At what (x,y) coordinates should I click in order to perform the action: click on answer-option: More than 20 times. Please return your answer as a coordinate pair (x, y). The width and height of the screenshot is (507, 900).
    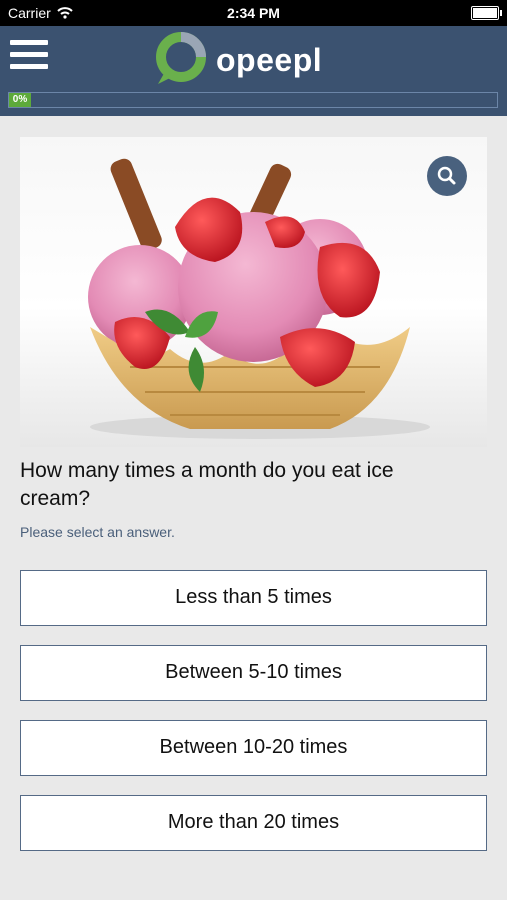
    Looking at the image, I should click on (253, 823).